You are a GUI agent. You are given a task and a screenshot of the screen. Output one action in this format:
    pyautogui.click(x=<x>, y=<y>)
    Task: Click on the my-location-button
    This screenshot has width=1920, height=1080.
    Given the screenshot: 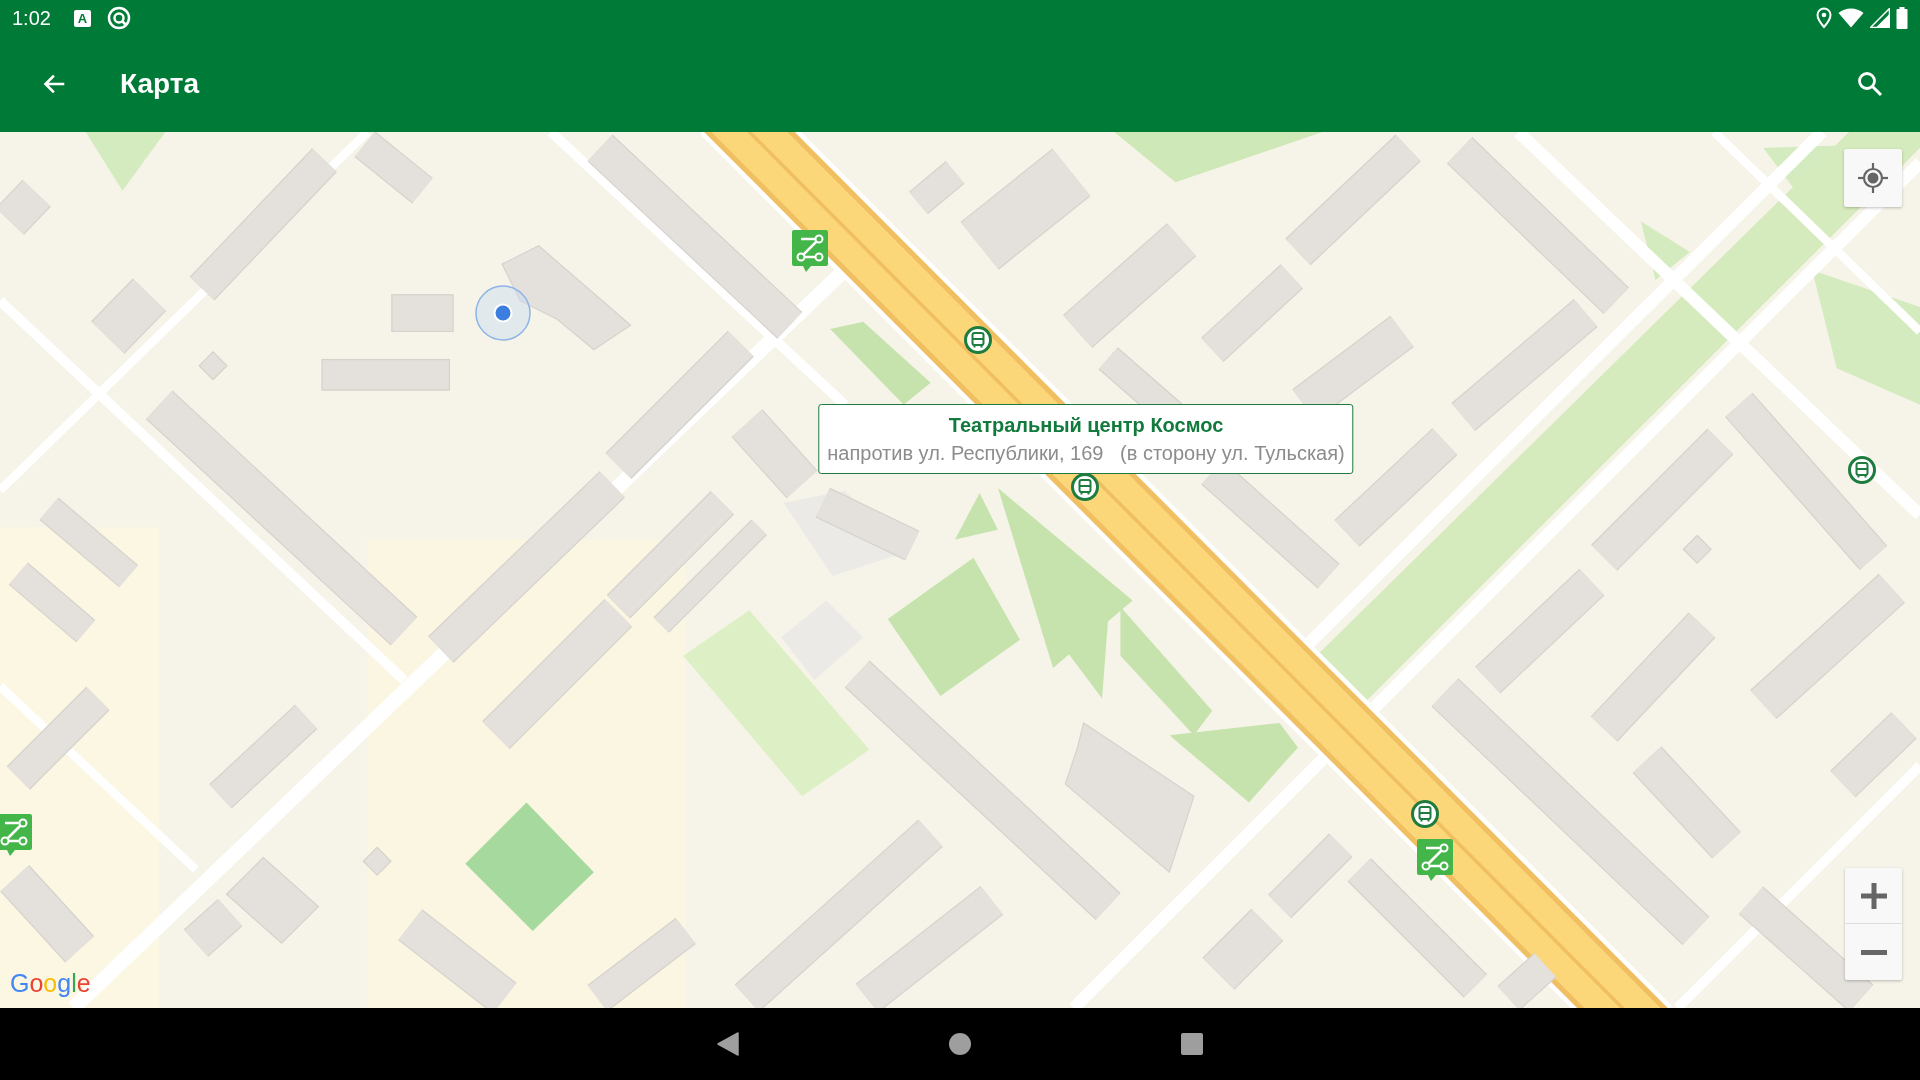 What is the action you would take?
    pyautogui.click(x=1873, y=178)
    